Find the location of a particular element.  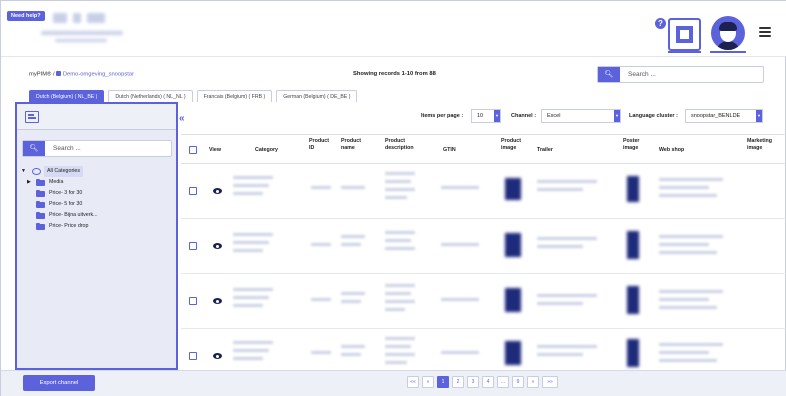

page-4-button: 4 is located at coordinates (488, 382).